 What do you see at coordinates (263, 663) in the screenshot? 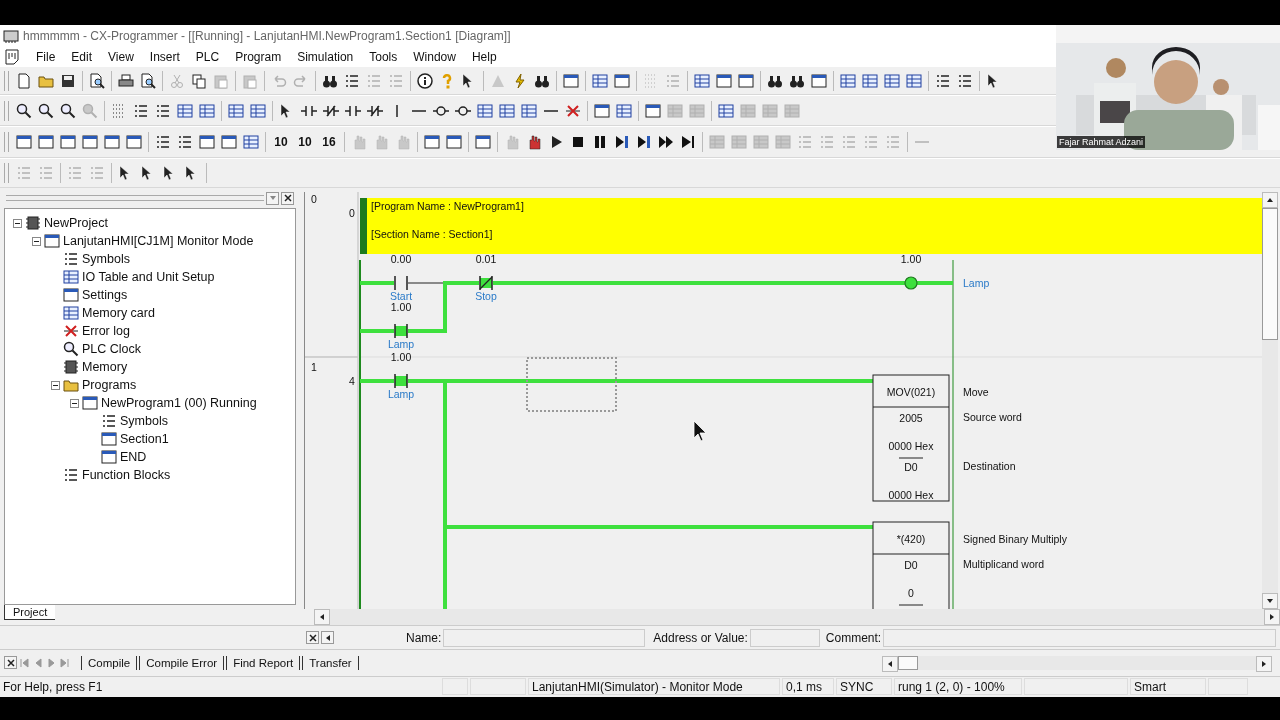
I see `output-tab: Find Report` at bounding box center [263, 663].